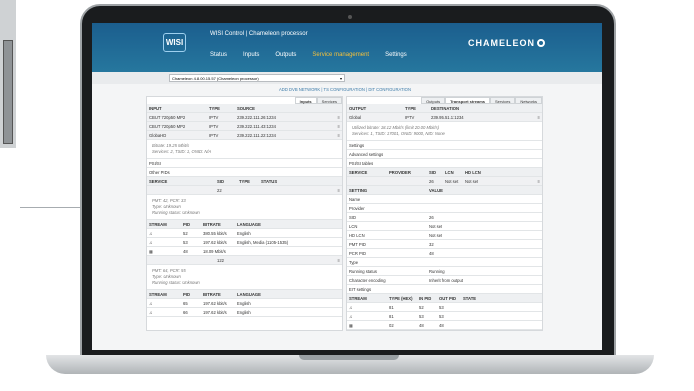 Image resolution: width=694 pixels, height=391 pixels. I want to click on service-hd-lcn: Not set, so click(472, 181).